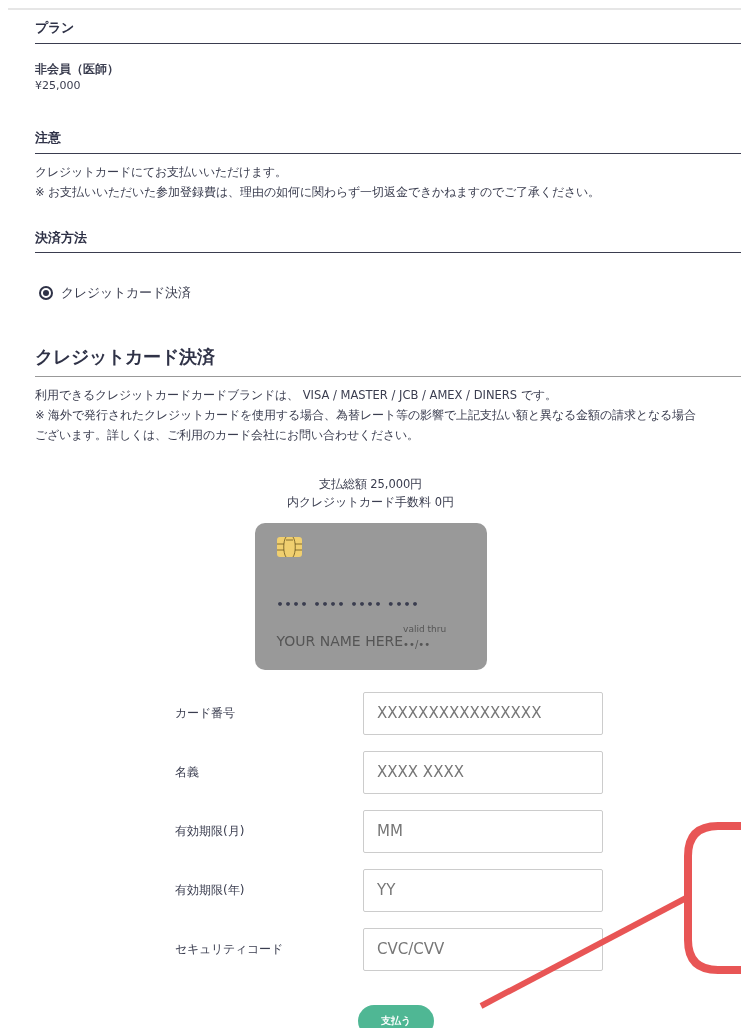 This screenshot has height=1028, width=741. What do you see at coordinates (483, 772) in the screenshot?
I see `input-field: XXXX XXXX` at bounding box center [483, 772].